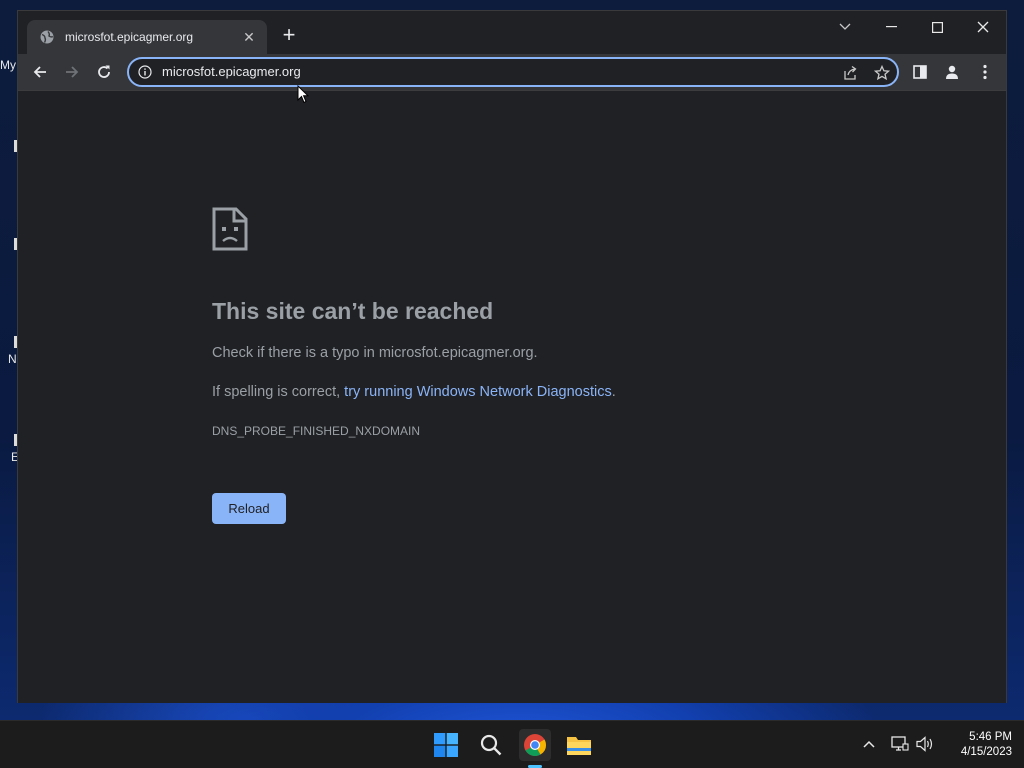  What do you see at coordinates (891, 27) in the screenshot?
I see `minimize-icon` at bounding box center [891, 27].